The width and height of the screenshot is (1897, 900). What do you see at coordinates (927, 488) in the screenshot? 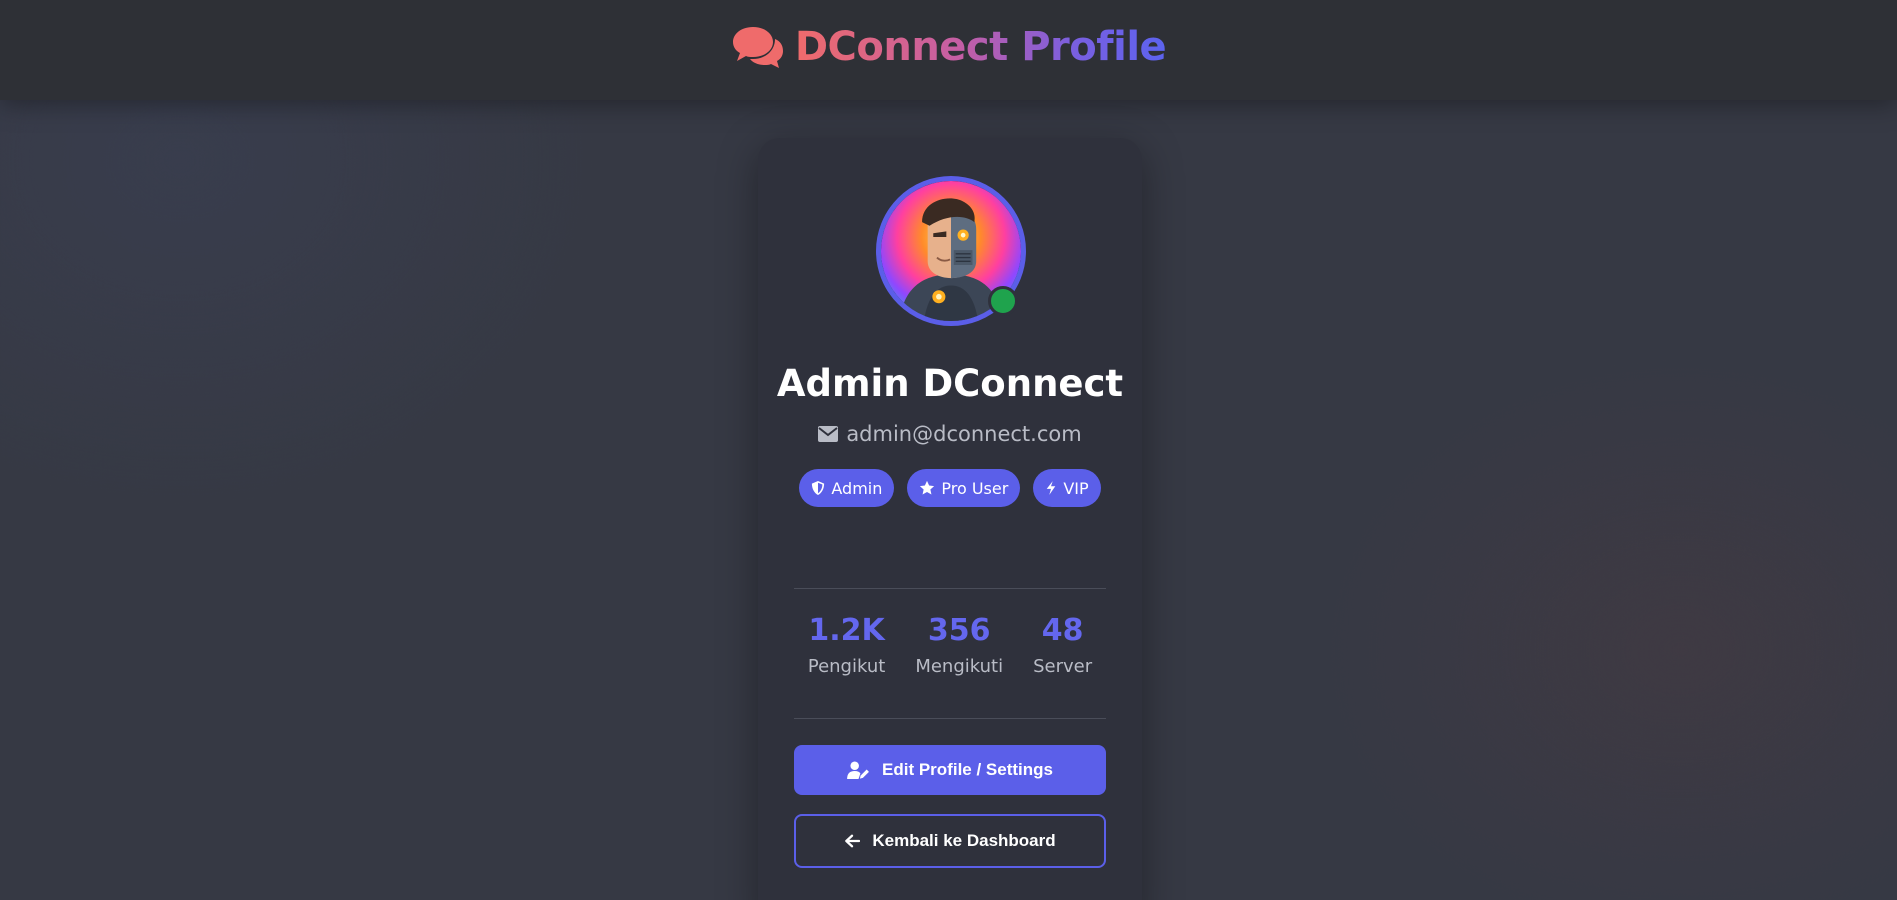
I see `star-icon` at bounding box center [927, 488].